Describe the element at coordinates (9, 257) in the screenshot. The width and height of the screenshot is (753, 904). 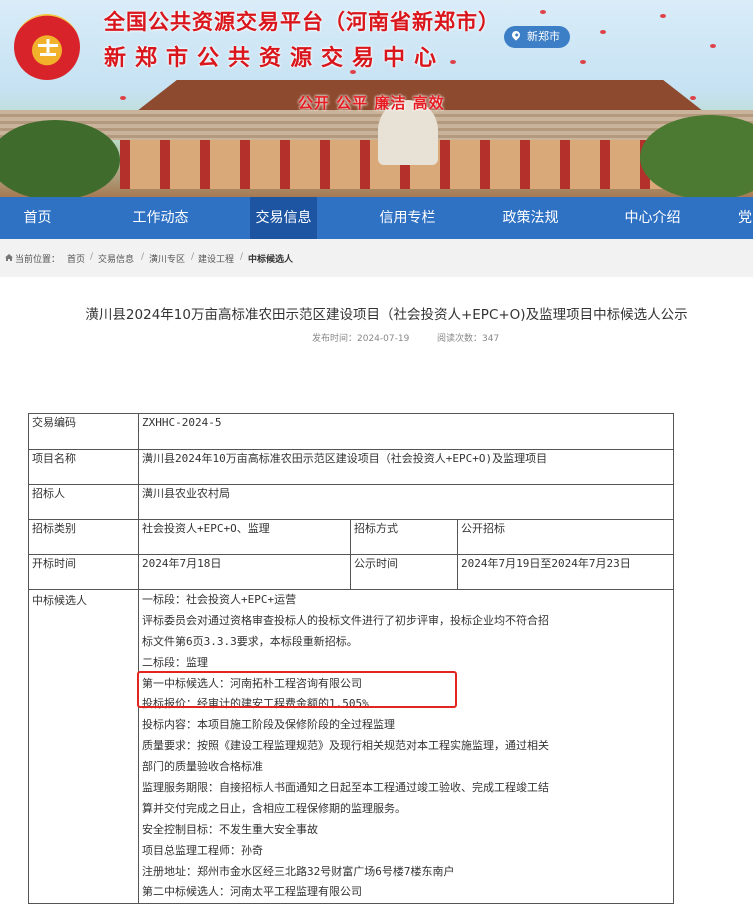
I see `home-icon` at that location.